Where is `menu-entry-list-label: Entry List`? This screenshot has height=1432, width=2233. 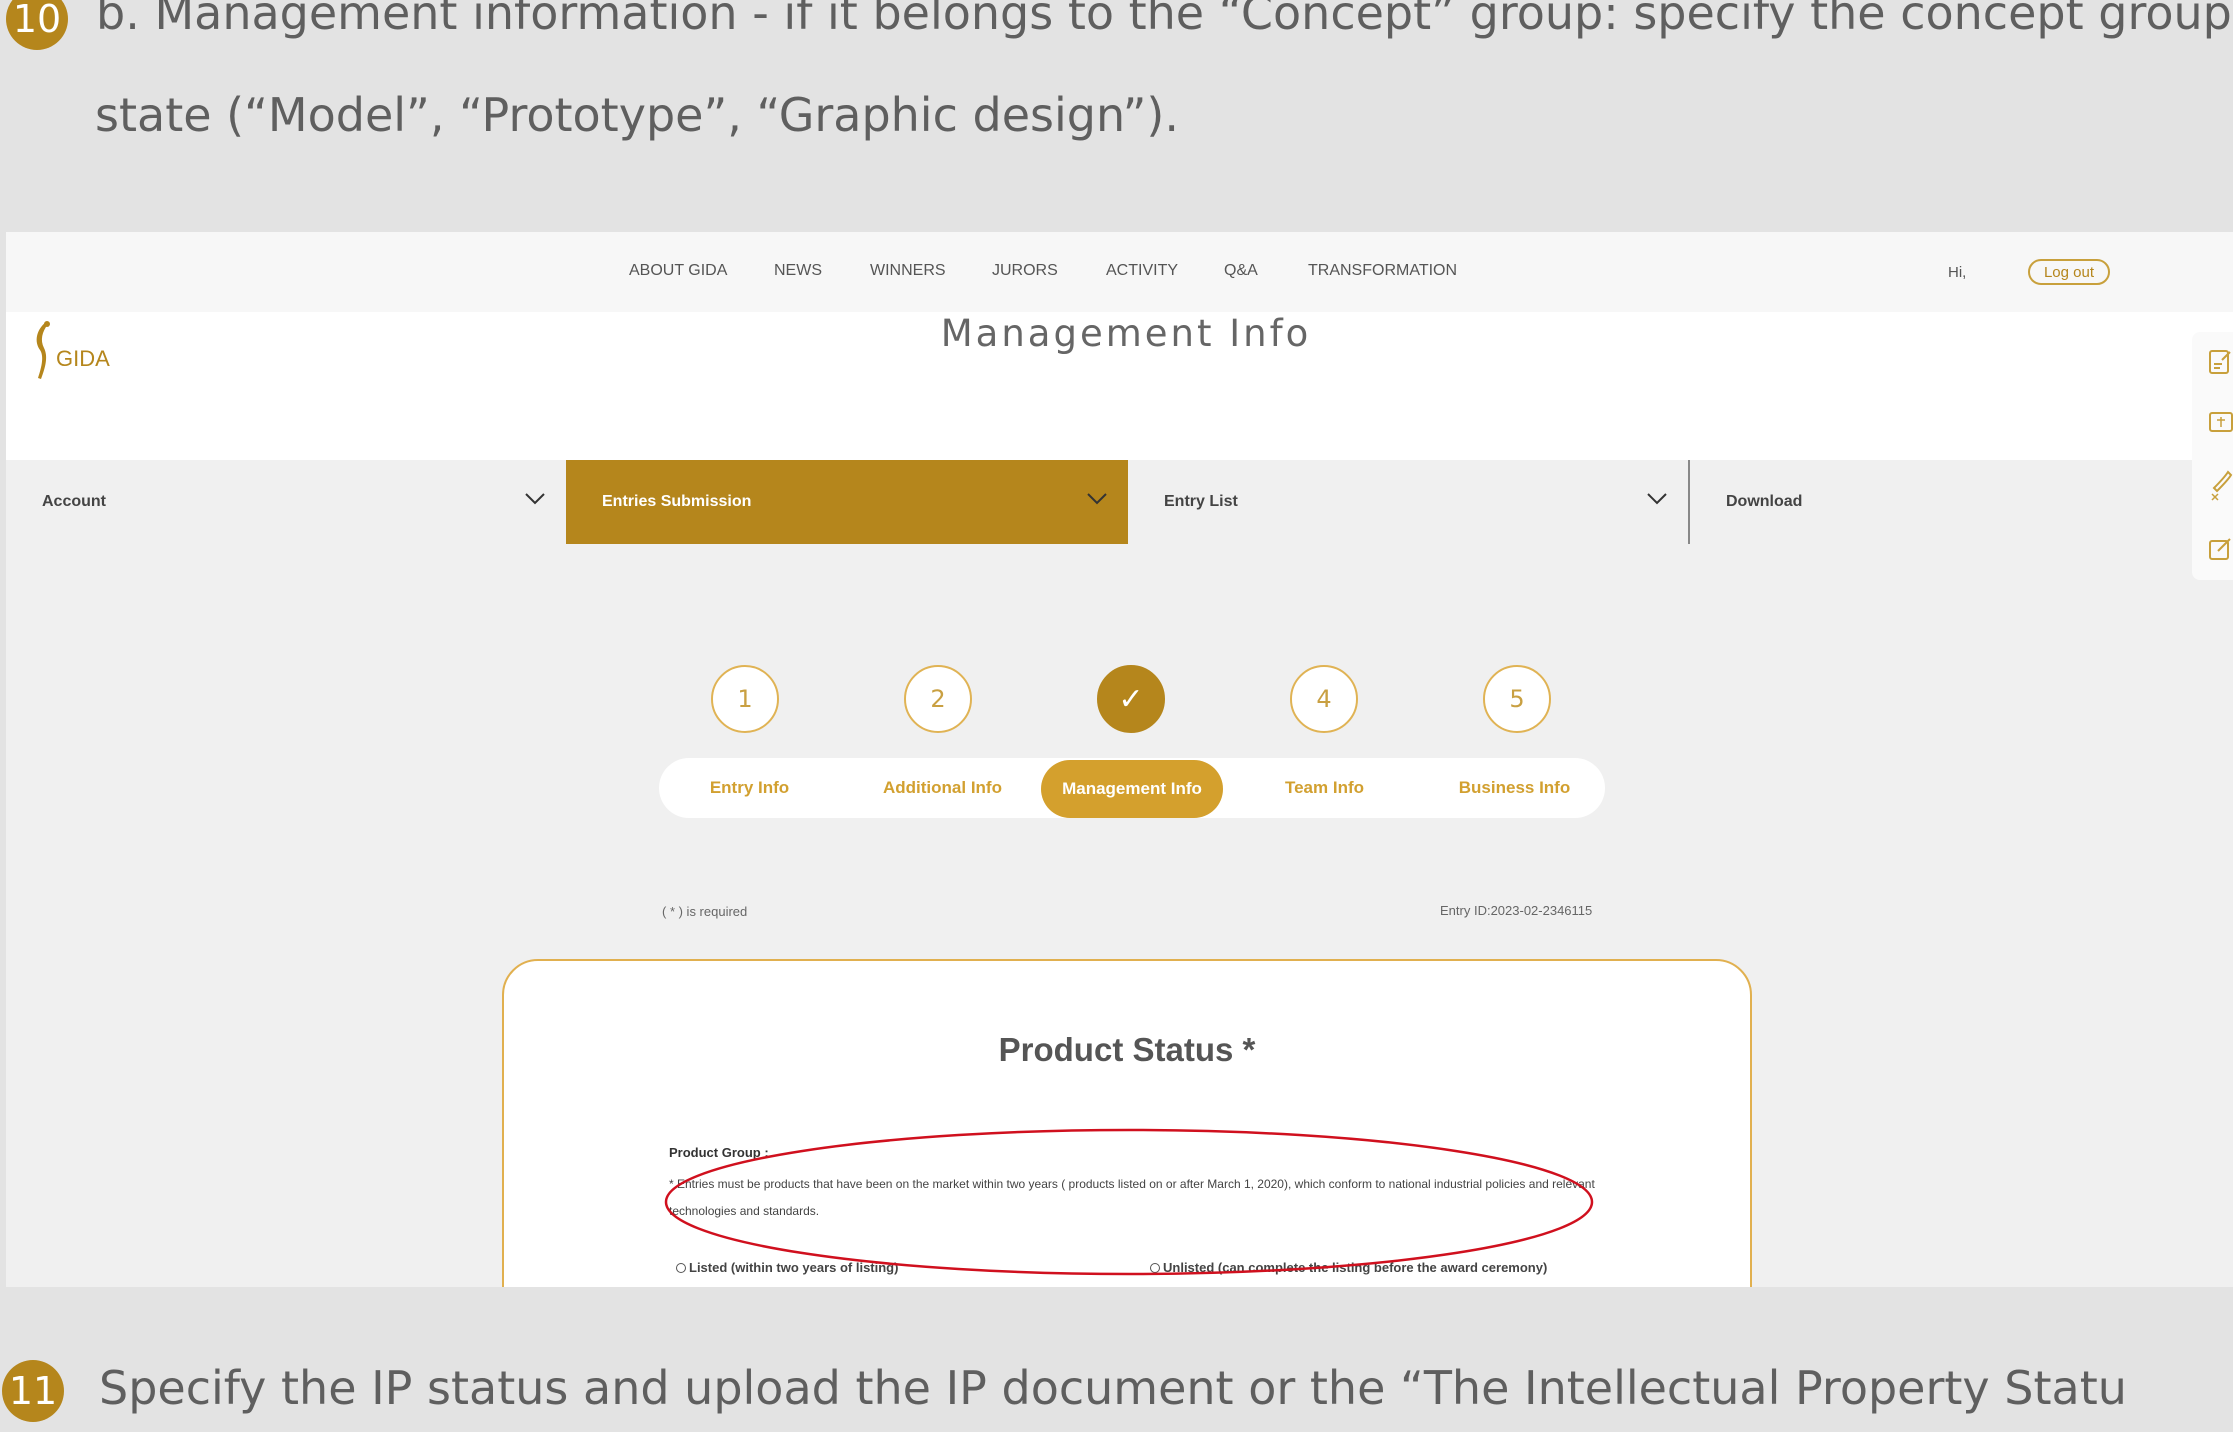 menu-entry-list-label: Entry List is located at coordinates (1201, 501).